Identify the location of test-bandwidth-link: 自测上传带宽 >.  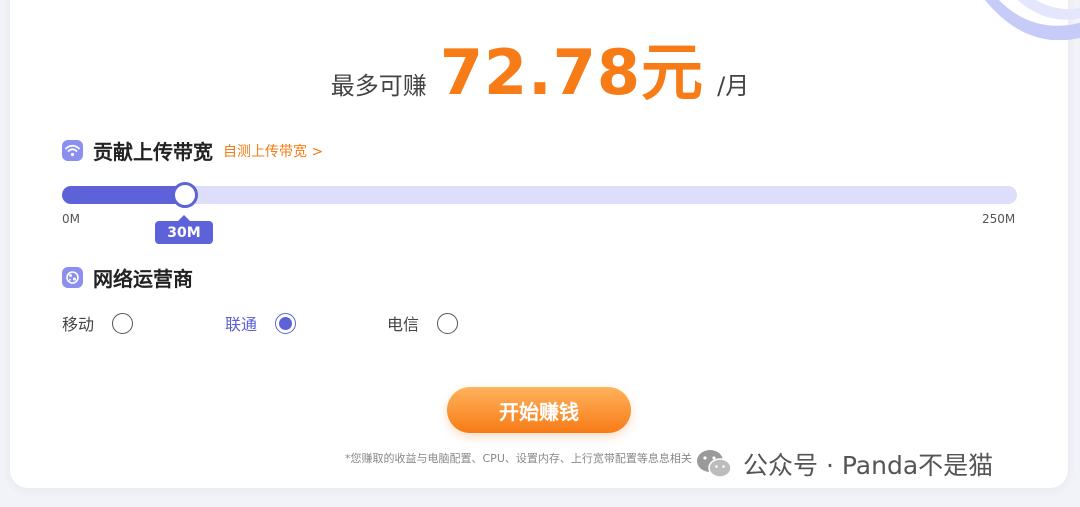
(273, 151).